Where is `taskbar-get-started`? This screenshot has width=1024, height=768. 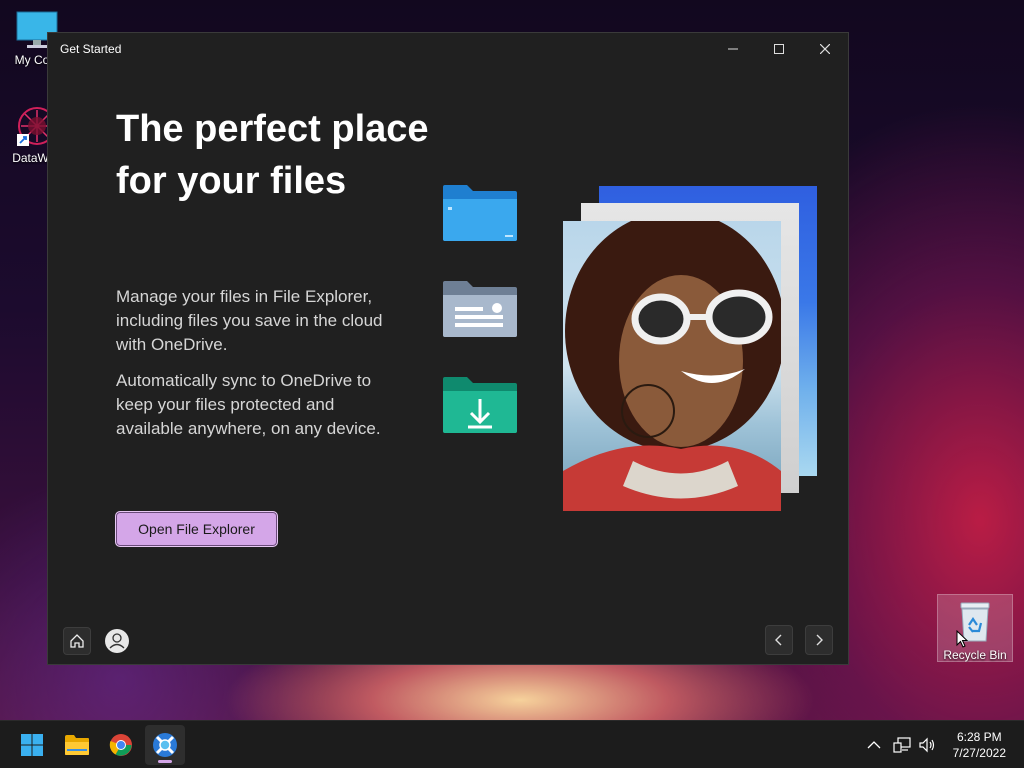 taskbar-get-started is located at coordinates (165, 745).